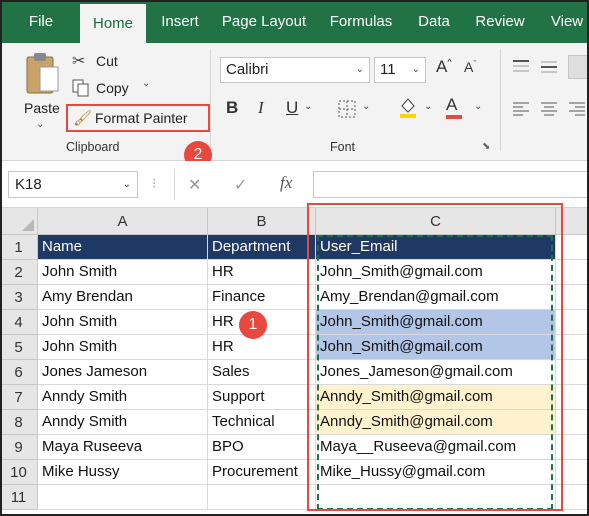 The width and height of the screenshot is (589, 516). What do you see at coordinates (436, 272) in the screenshot?
I see `cell-c2: John_Smith@gmail.com` at bounding box center [436, 272].